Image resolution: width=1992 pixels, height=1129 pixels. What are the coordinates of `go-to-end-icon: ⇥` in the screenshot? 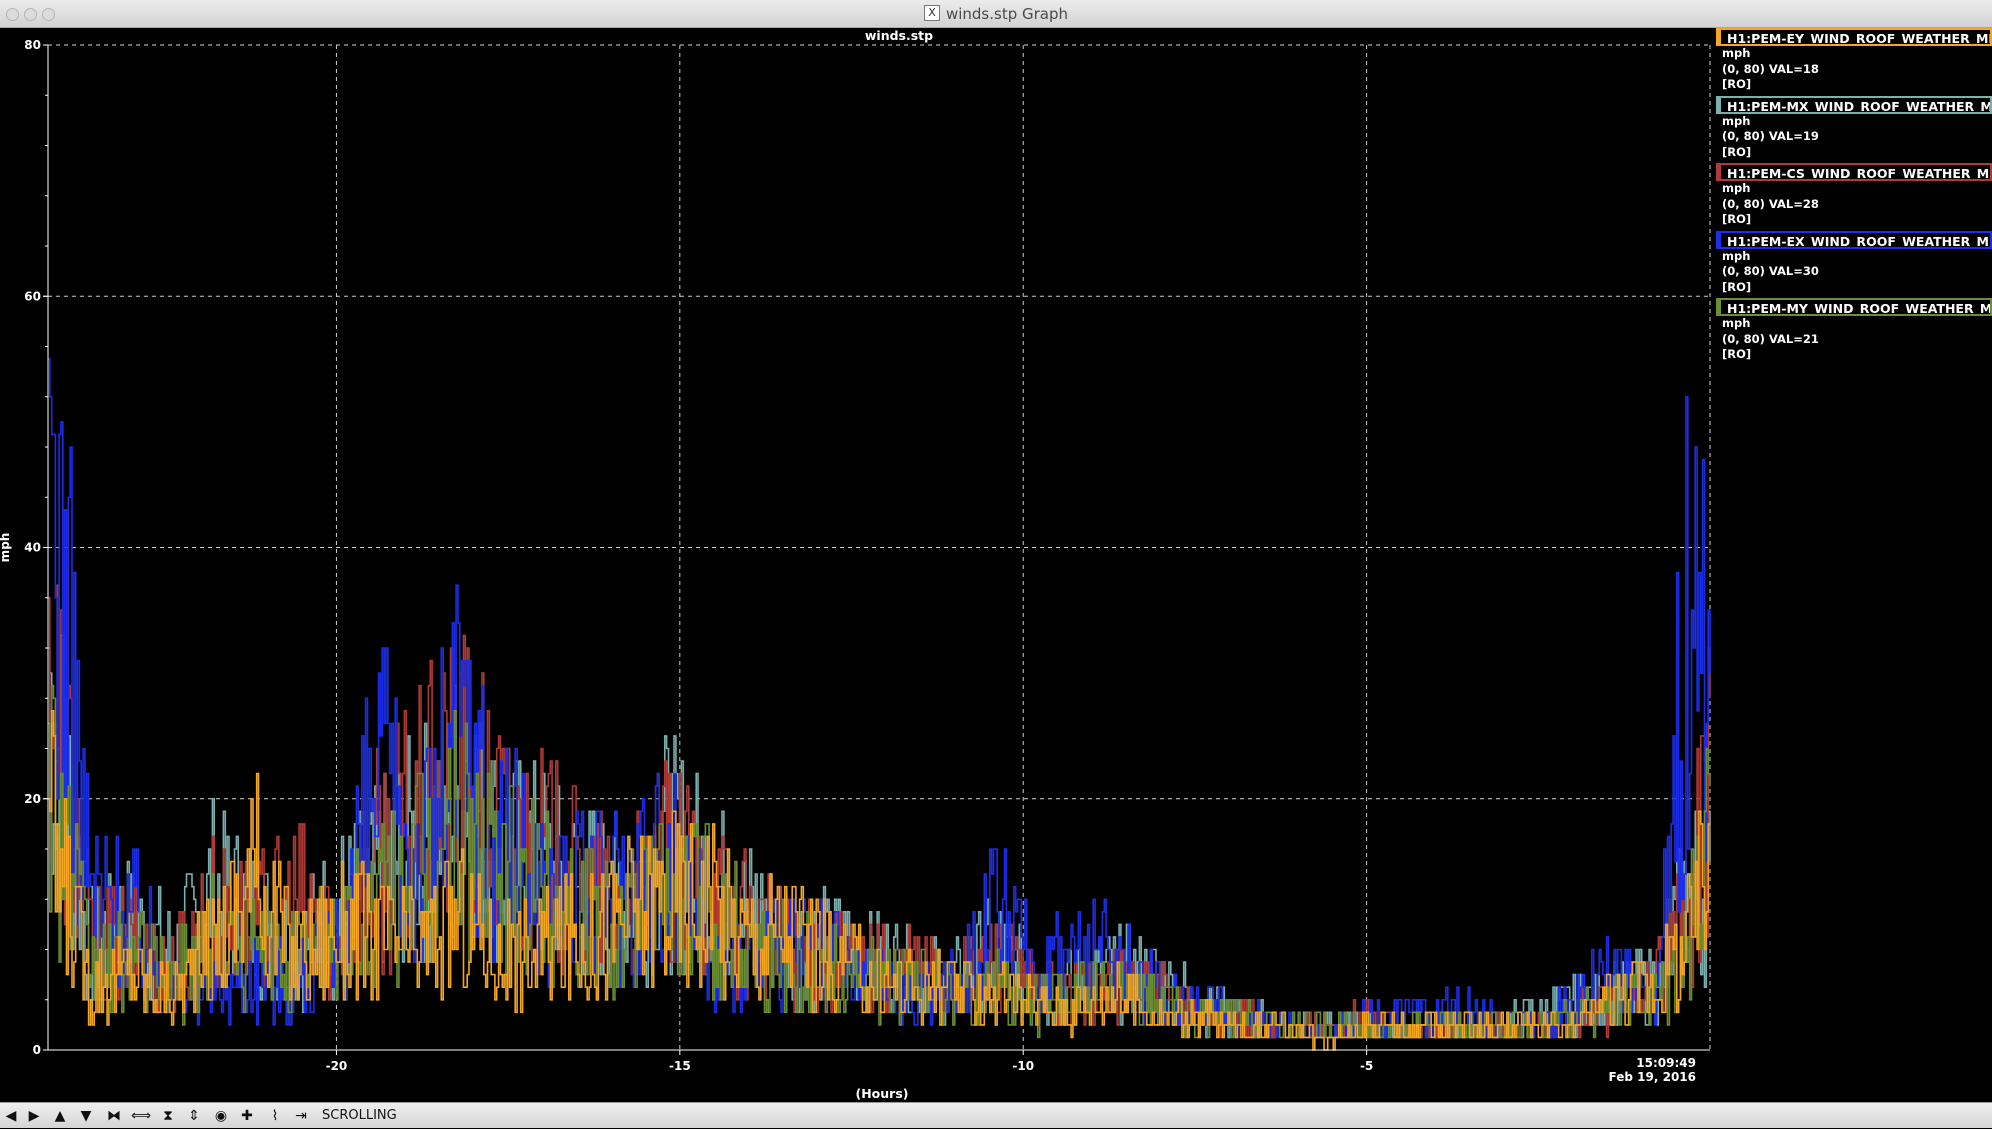 It's located at (301, 1116).